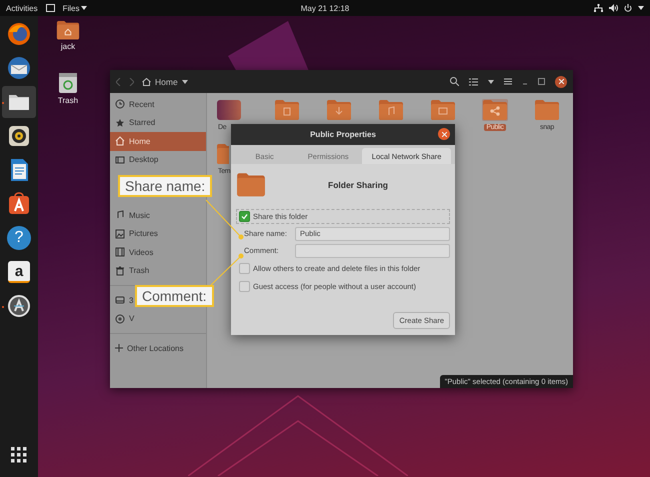 The image size is (650, 477). Describe the element at coordinates (628, 8) in the screenshot. I see `power-icon` at that location.